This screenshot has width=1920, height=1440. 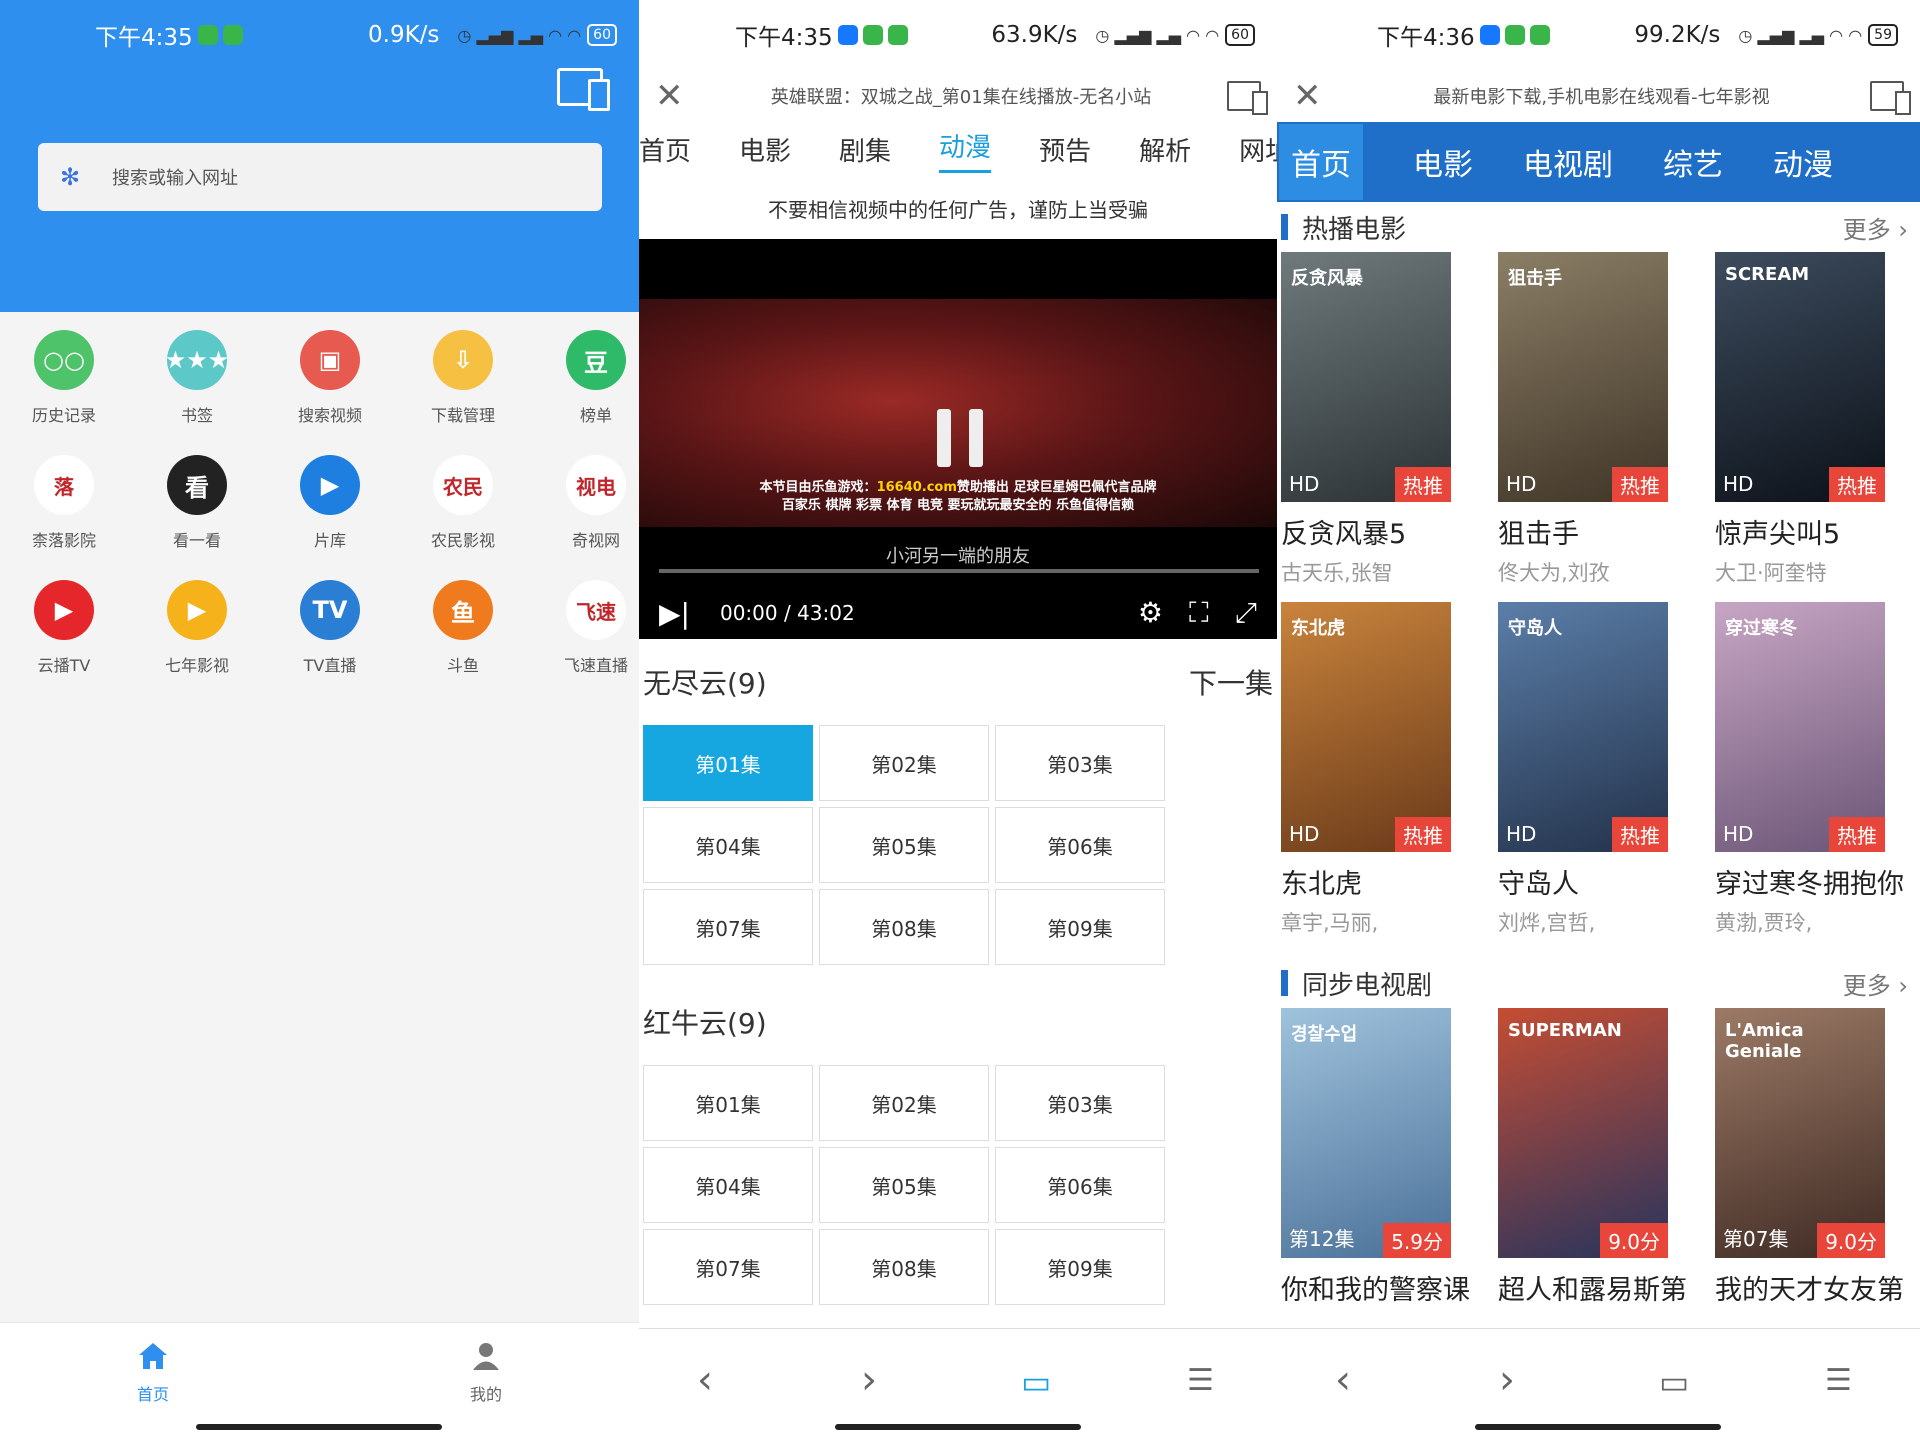 I want to click on poster-art-title: L'Amica Geniale, so click(x=1764, y=1041).